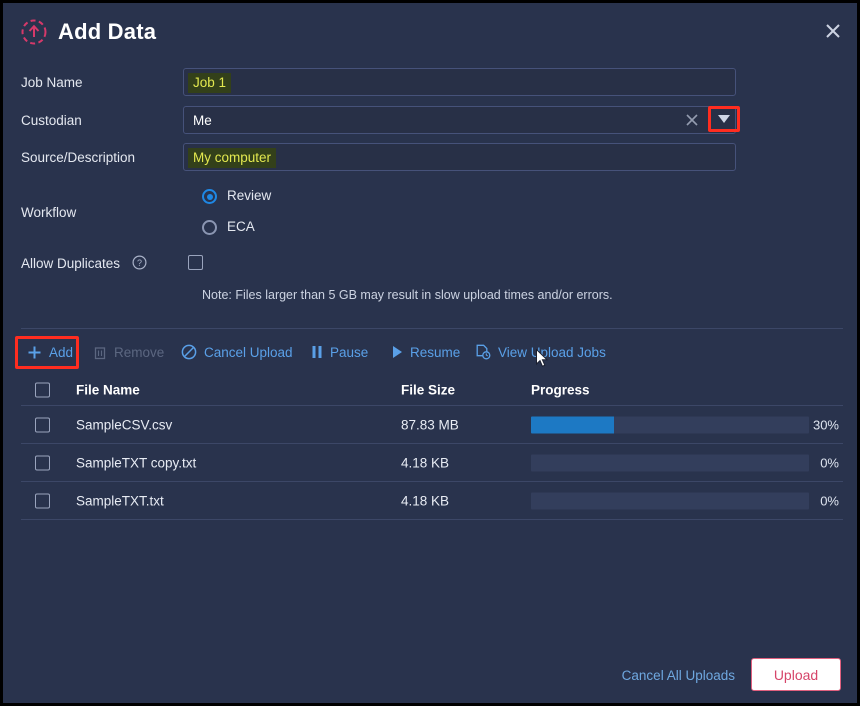 The height and width of the screenshot is (706, 860). What do you see at coordinates (397, 352) in the screenshot?
I see `play-icon` at bounding box center [397, 352].